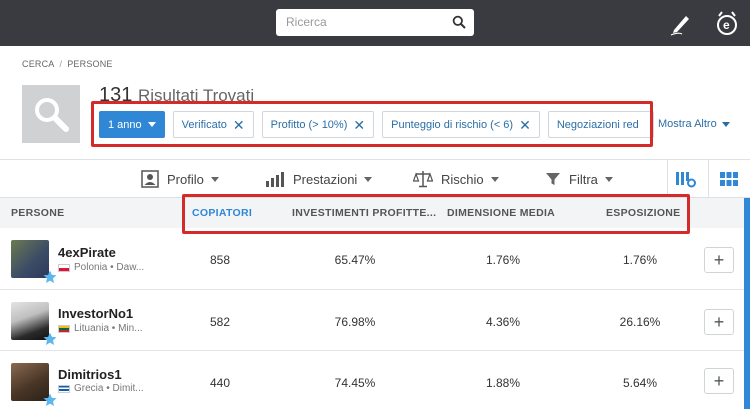  What do you see at coordinates (355, 383) in the screenshot?
I see `profitable-value: 74.45%` at bounding box center [355, 383].